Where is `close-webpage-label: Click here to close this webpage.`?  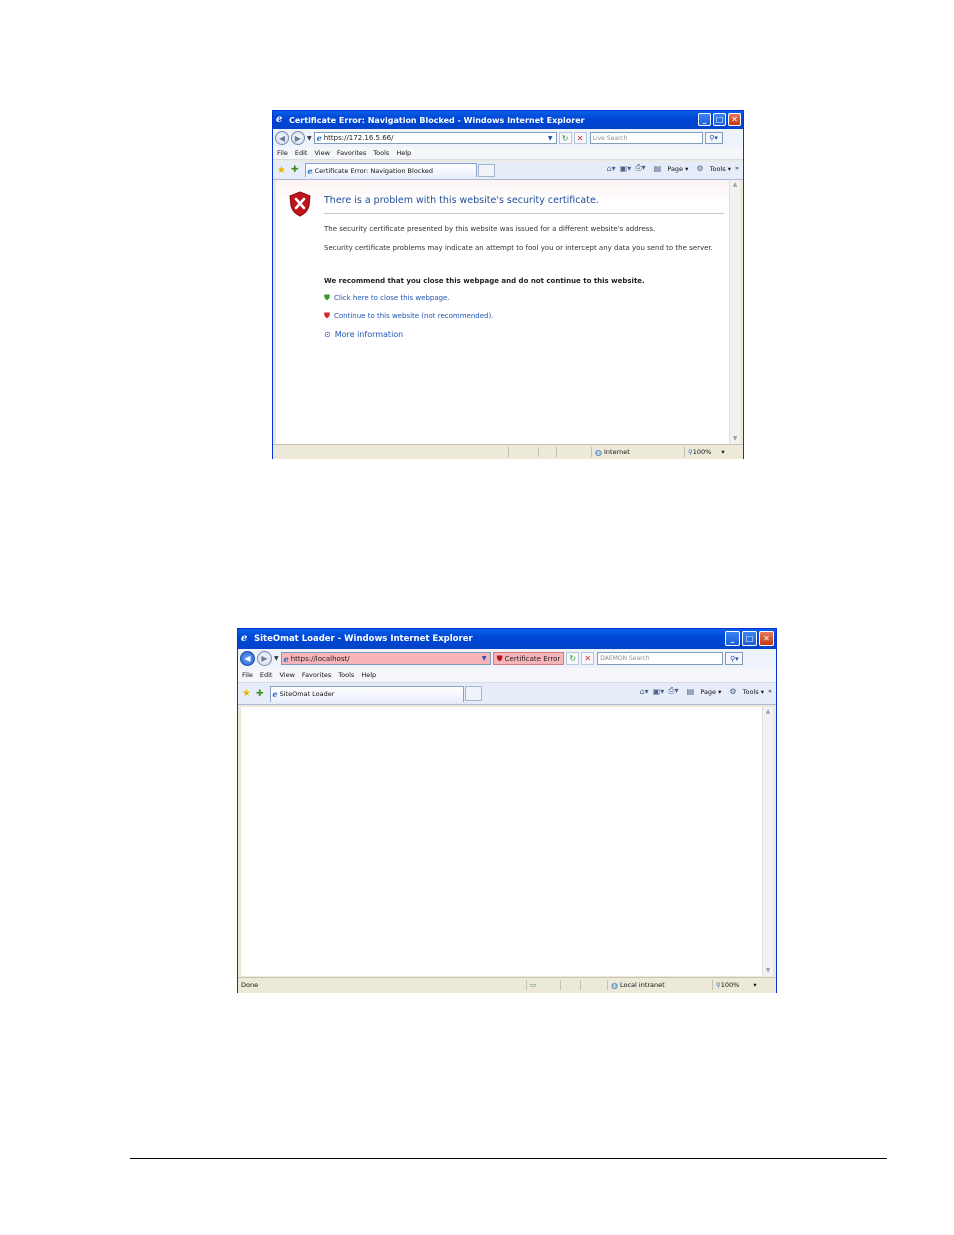 close-webpage-label: Click here to close this webpage. is located at coordinates (392, 298).